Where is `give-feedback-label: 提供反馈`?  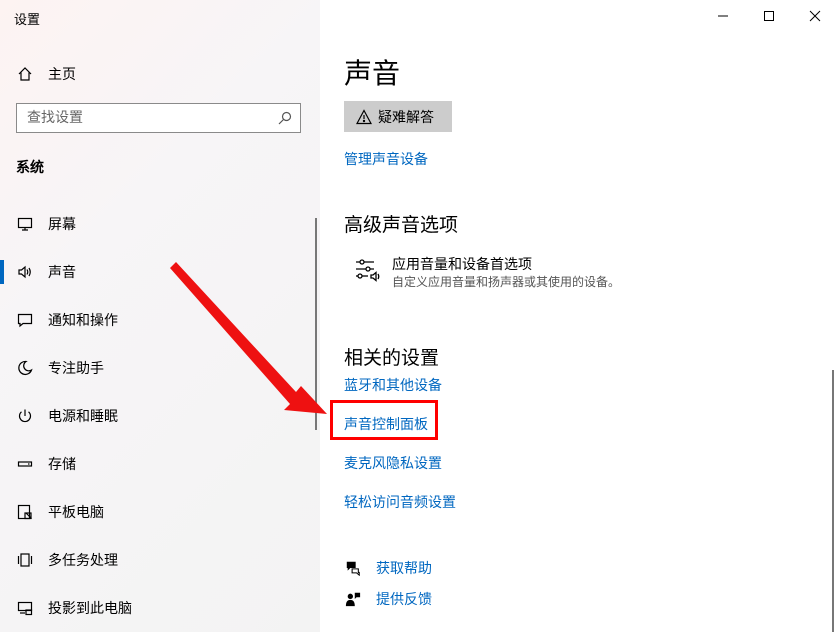
give-feedback-label: 提供反馈 is located at coordinates (404, 600).